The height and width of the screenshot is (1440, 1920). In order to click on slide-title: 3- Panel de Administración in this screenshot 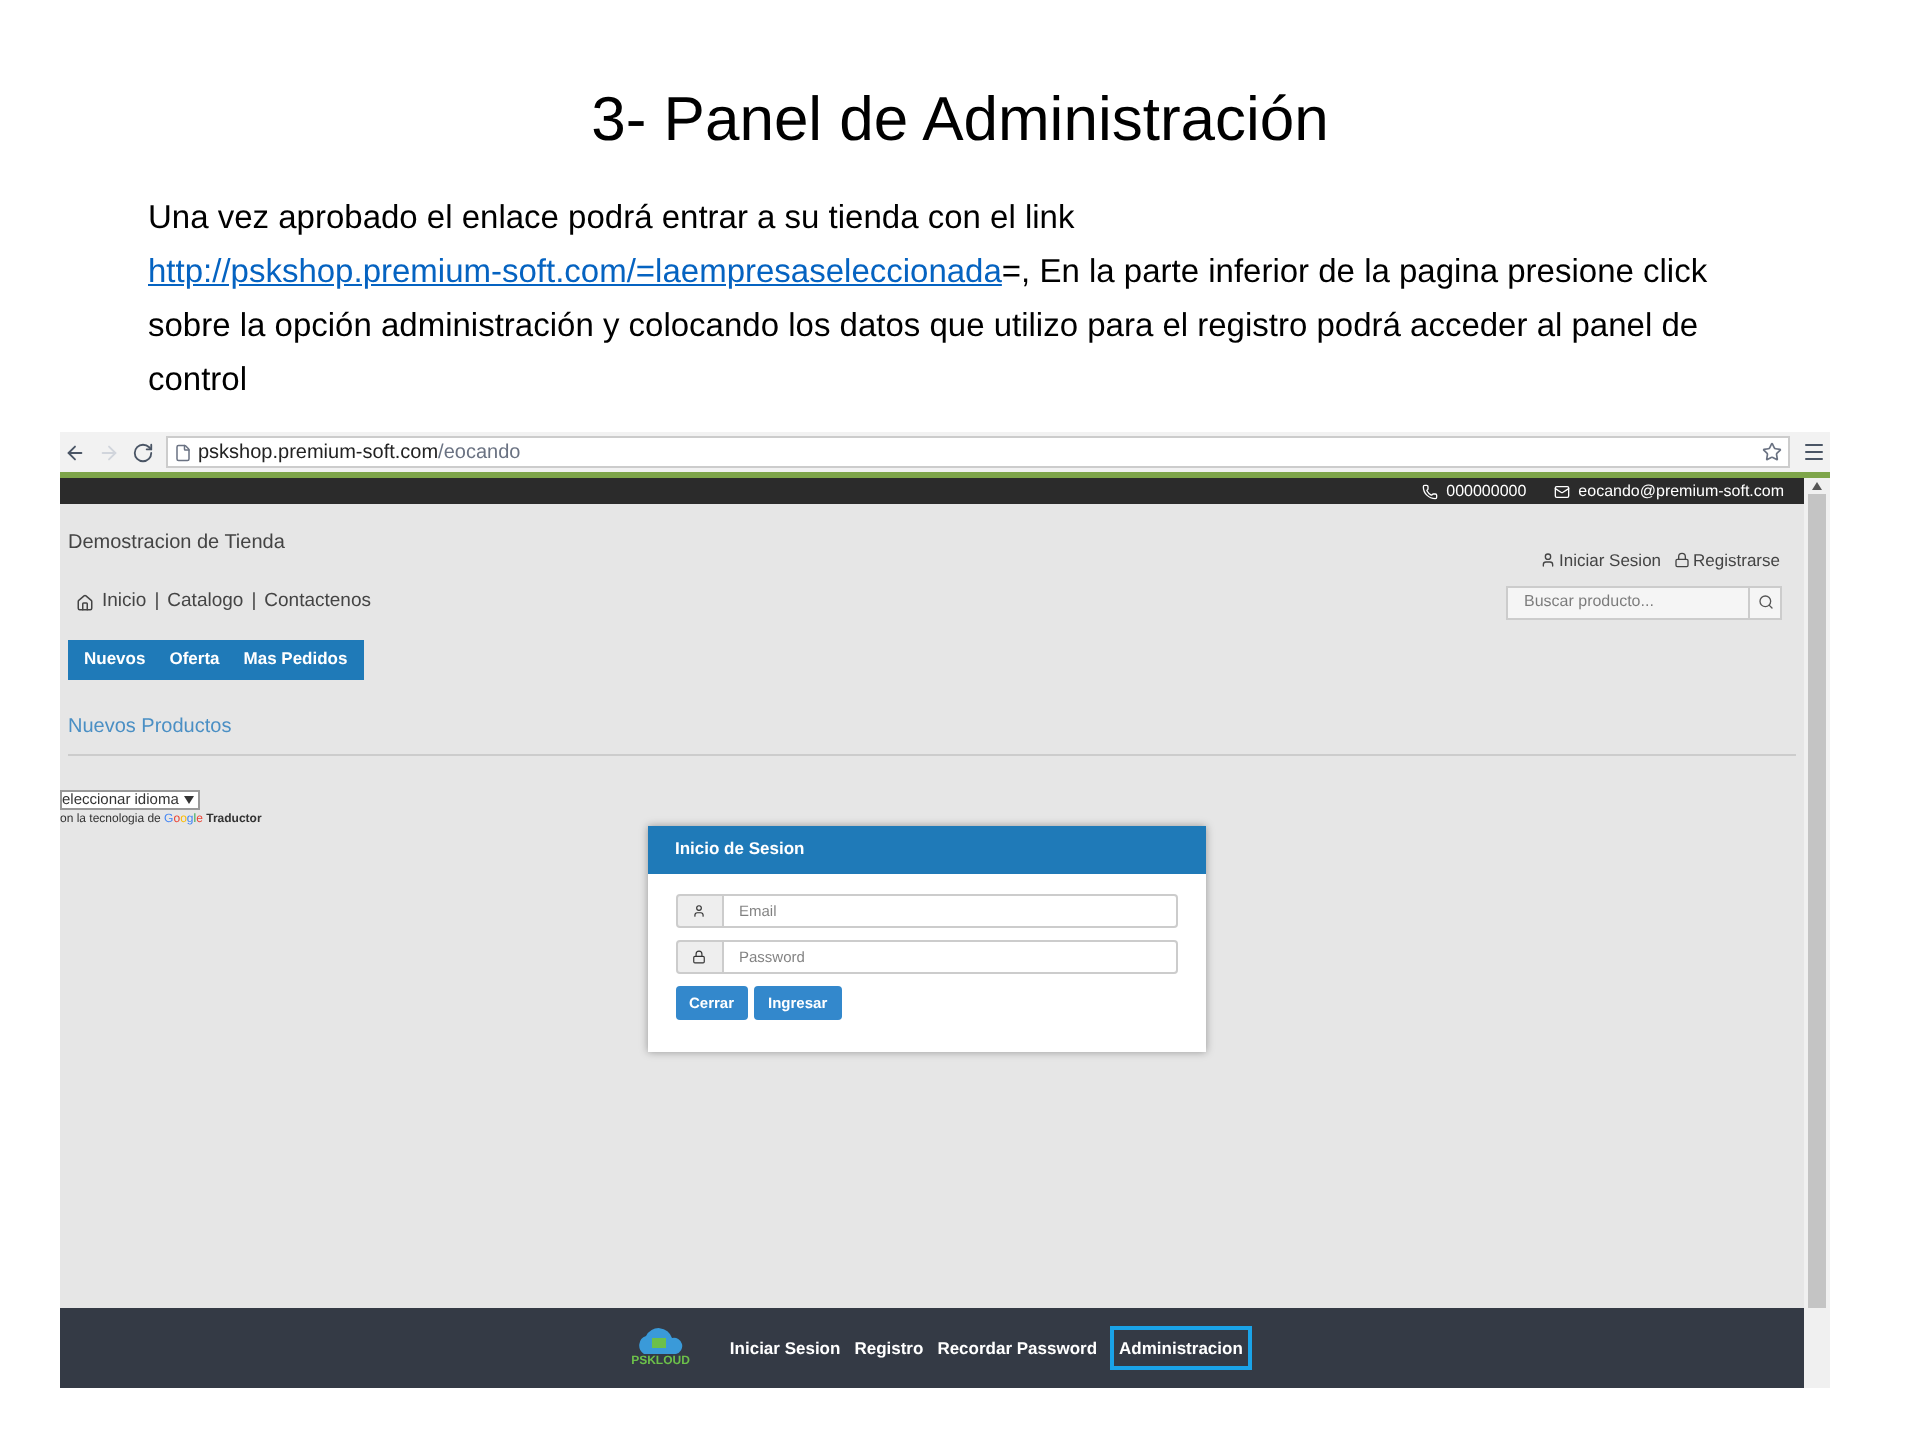, I will do `click(960, 120)`.